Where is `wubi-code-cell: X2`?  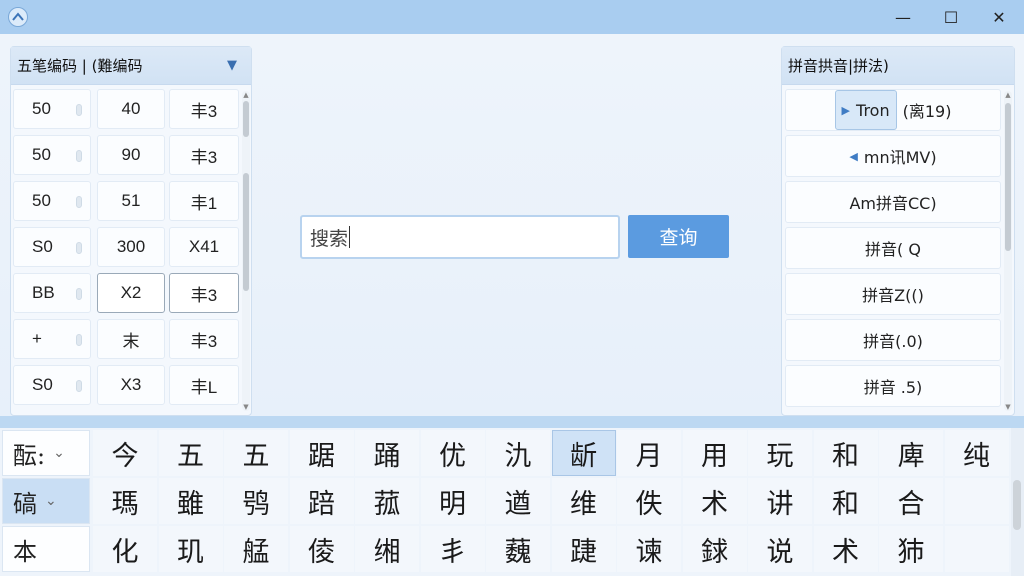 wubi-code-cell: X2 is located at coordinates (131, 293).